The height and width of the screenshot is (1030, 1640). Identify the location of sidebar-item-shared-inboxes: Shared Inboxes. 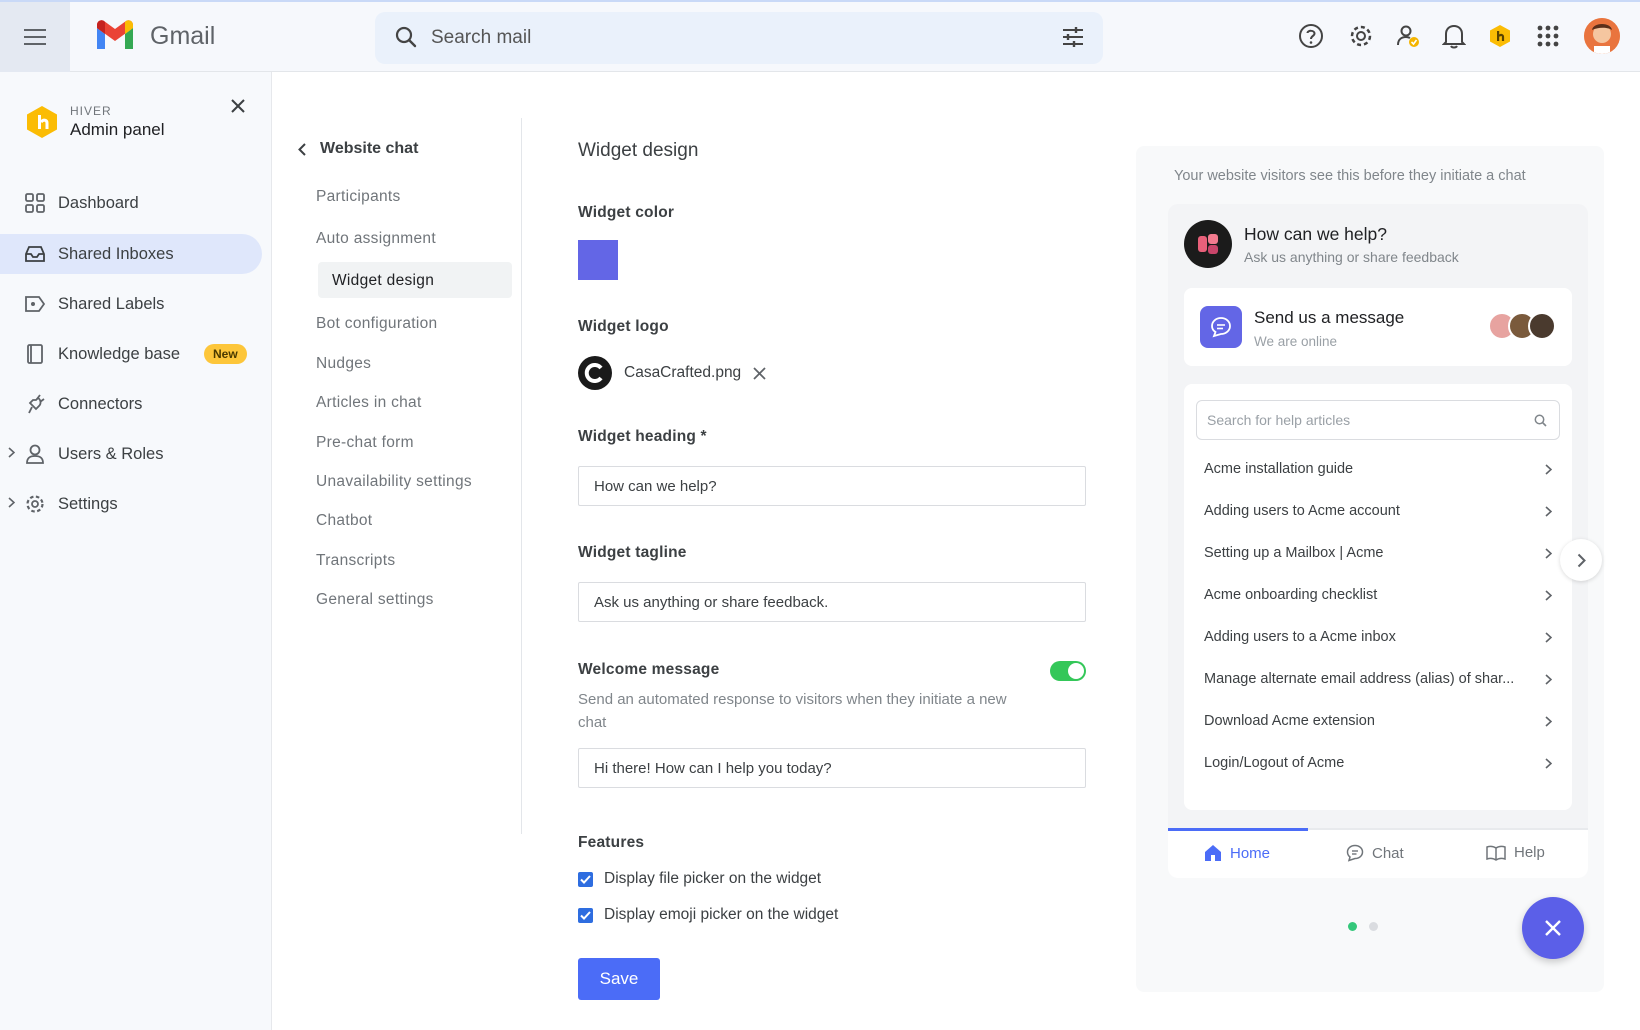
(131, 254).